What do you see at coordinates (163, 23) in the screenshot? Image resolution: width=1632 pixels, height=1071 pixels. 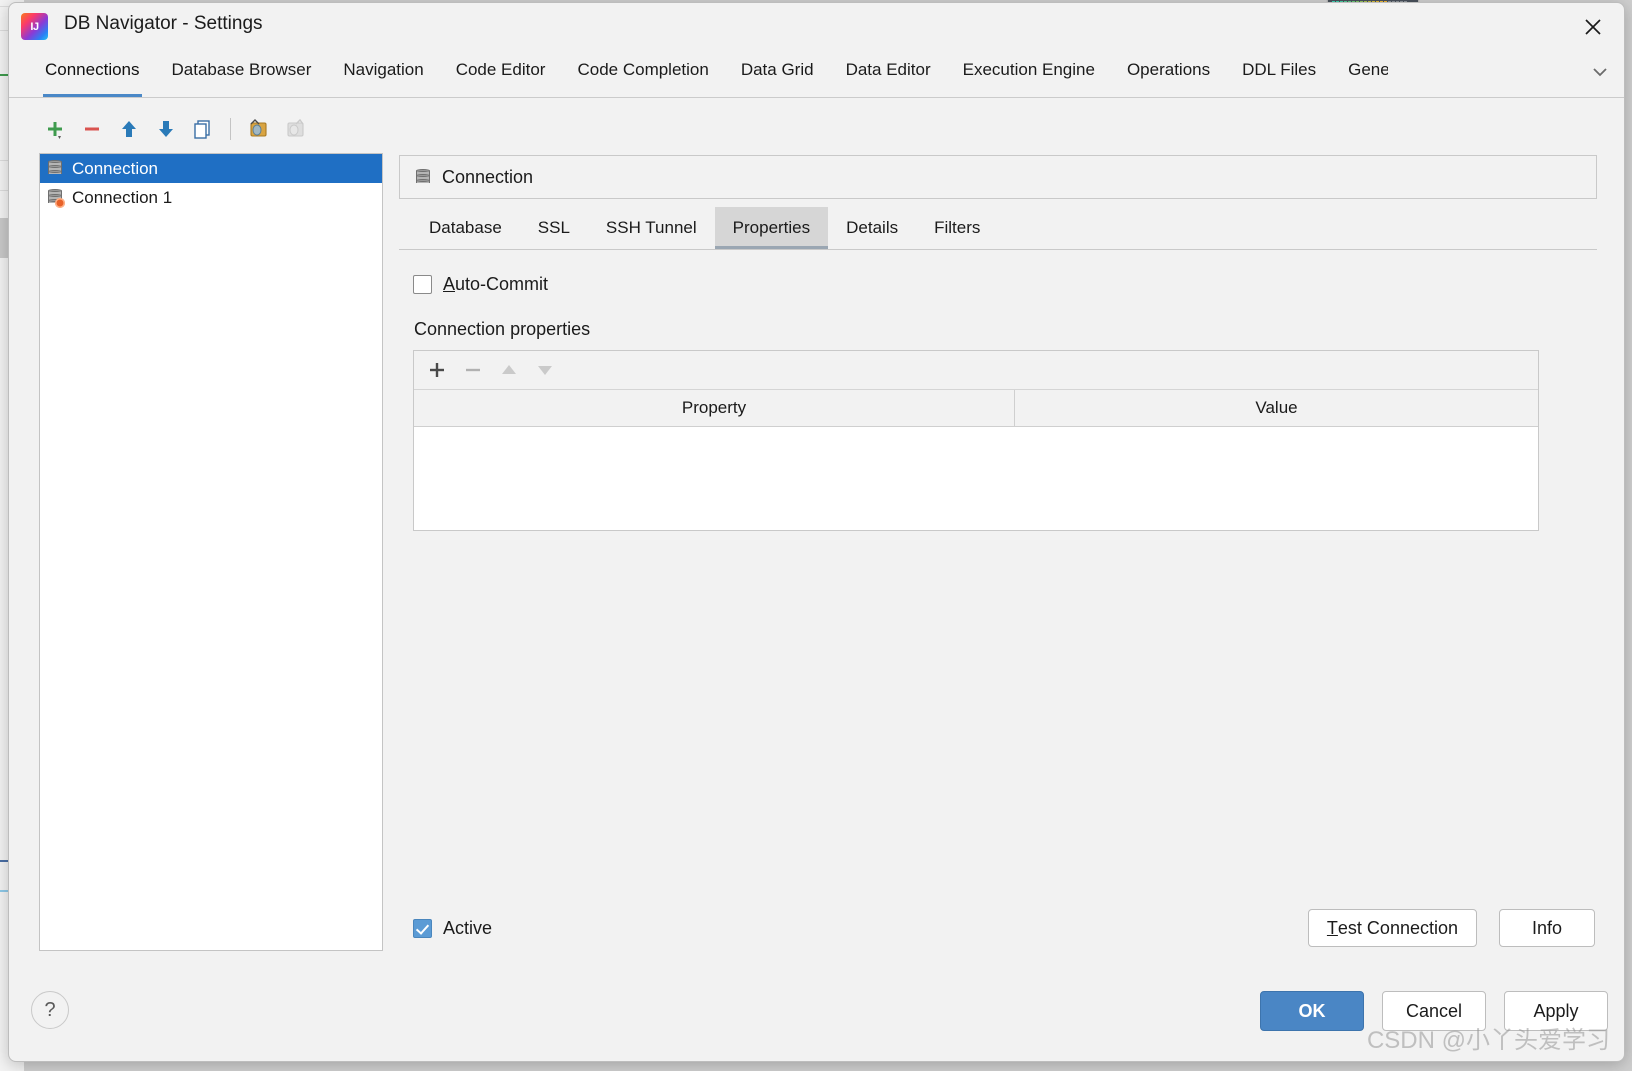 I see `window-title: DB Navigator - Settings` at bounding box center [163, 23].